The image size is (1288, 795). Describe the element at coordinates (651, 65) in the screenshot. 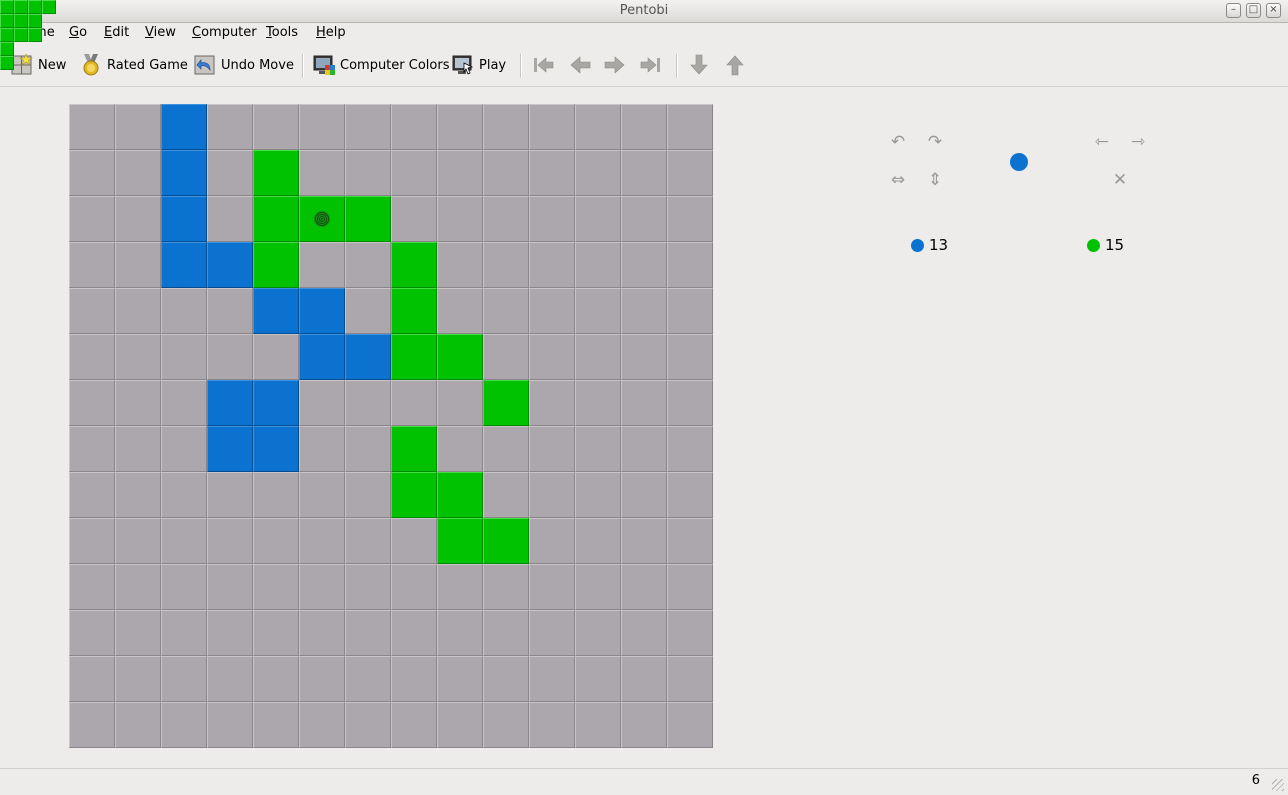

I see `end-button` at that location.